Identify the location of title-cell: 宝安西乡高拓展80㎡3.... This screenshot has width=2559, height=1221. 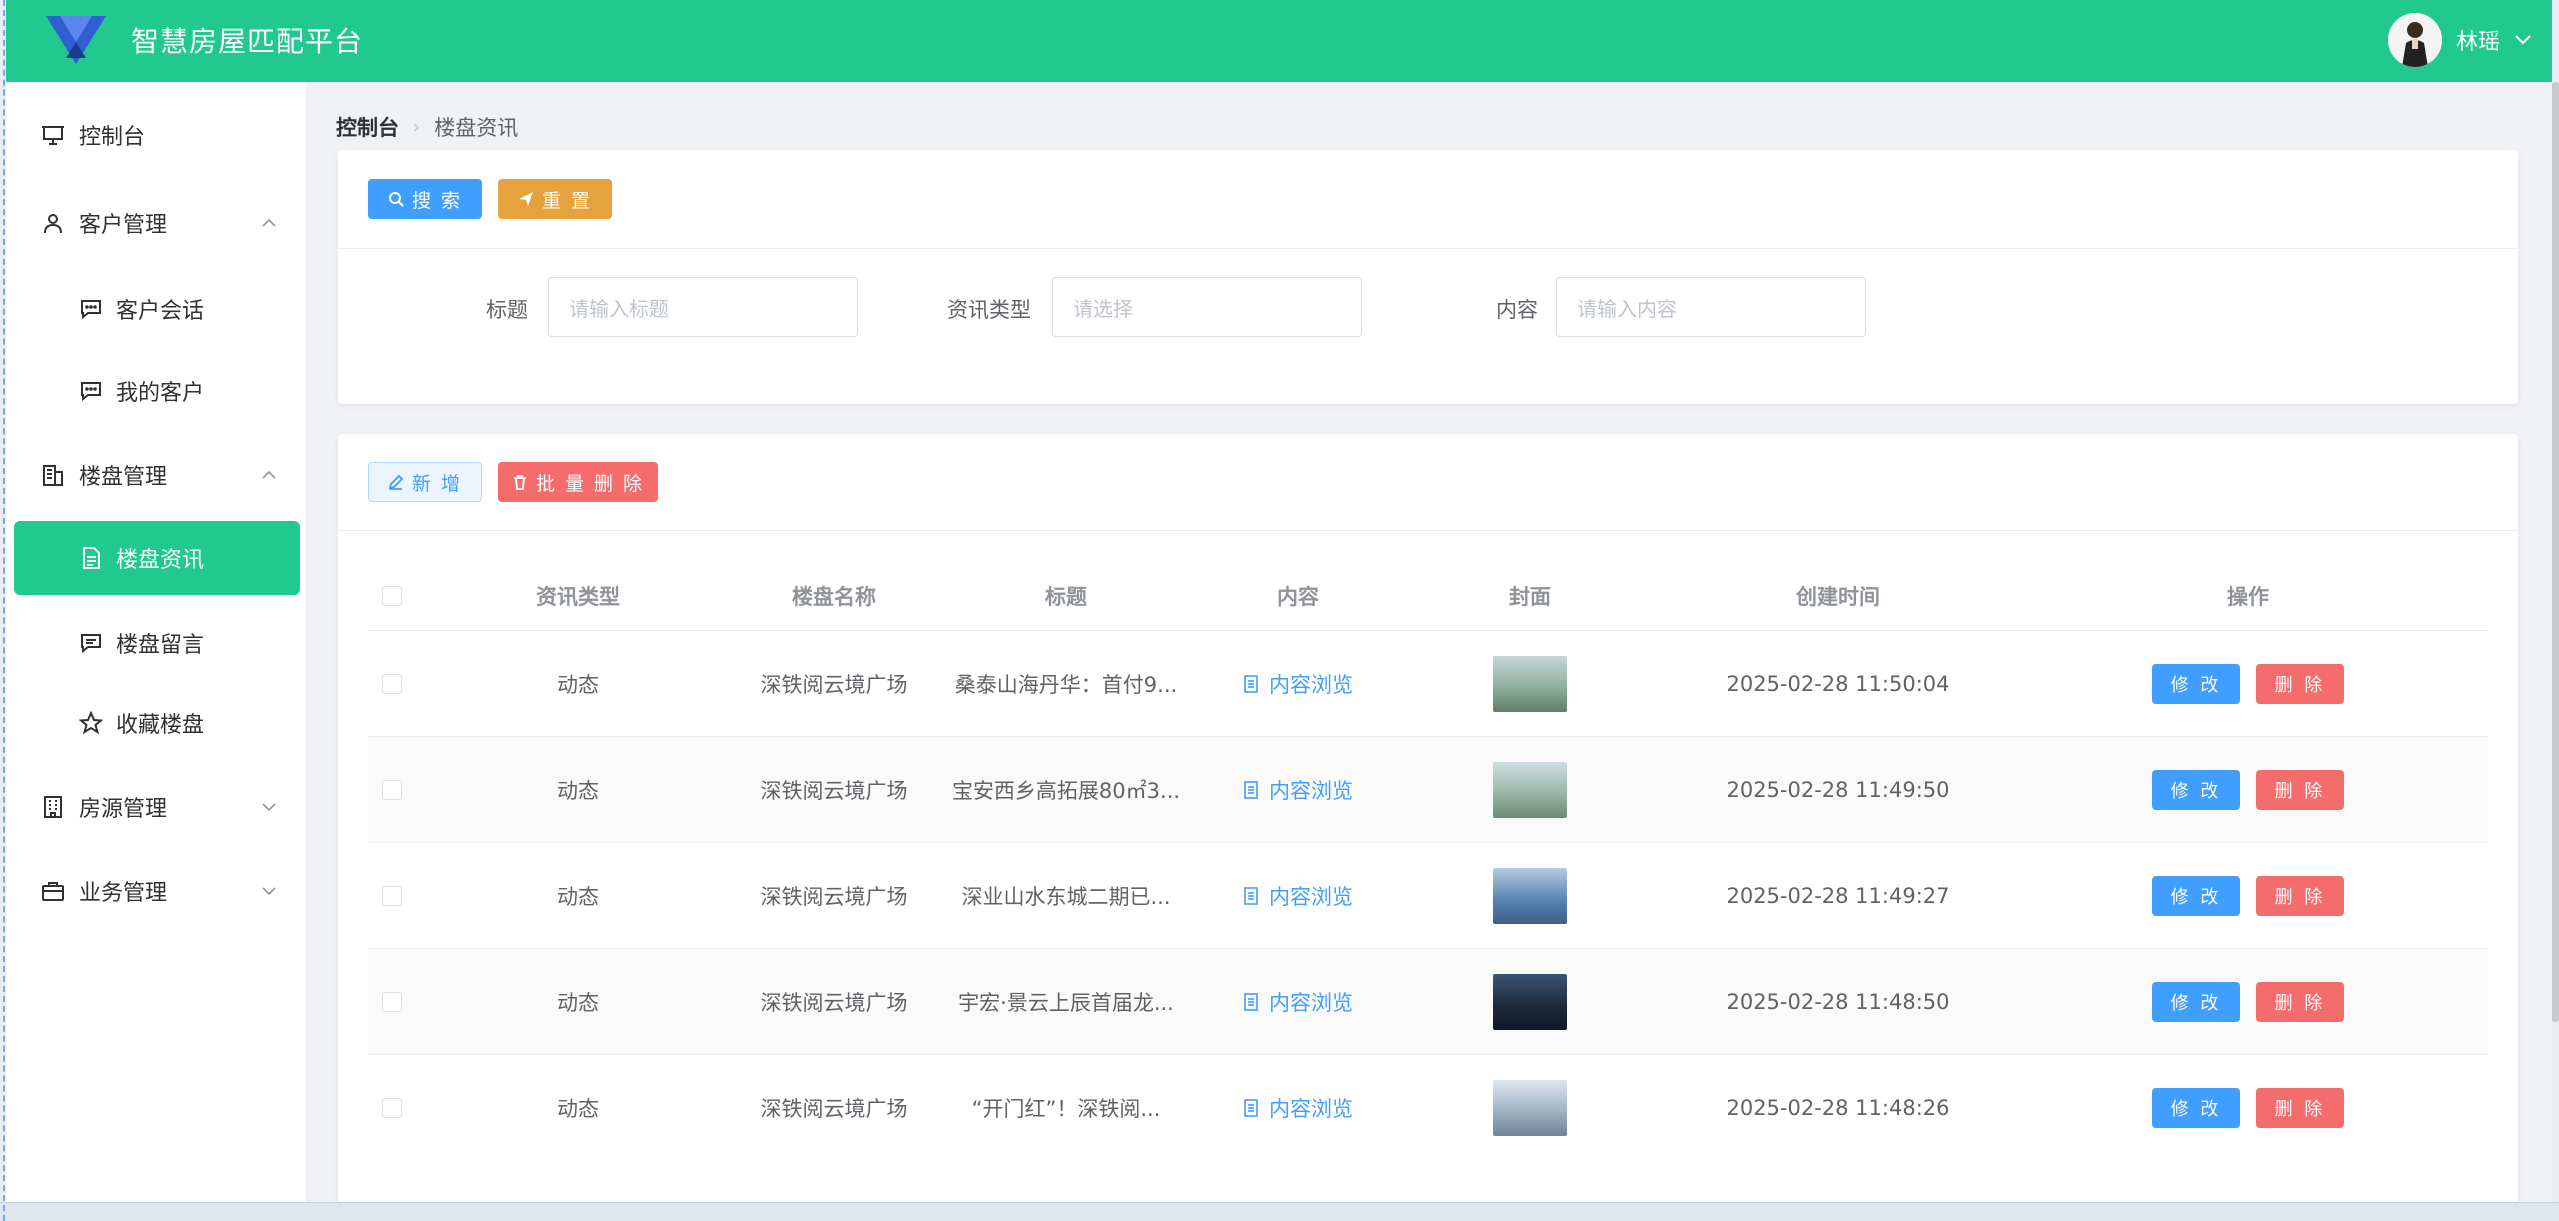
(1066, 791).